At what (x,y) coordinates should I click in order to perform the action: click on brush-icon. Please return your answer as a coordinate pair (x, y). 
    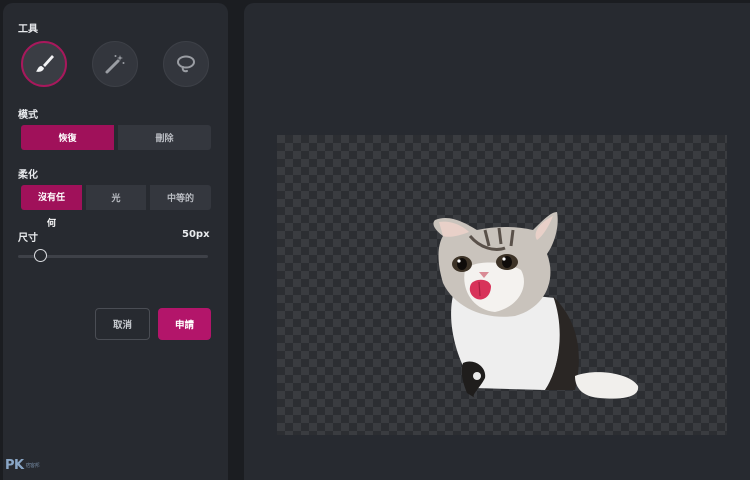
    Looking at the image, I should click on (45, 63).